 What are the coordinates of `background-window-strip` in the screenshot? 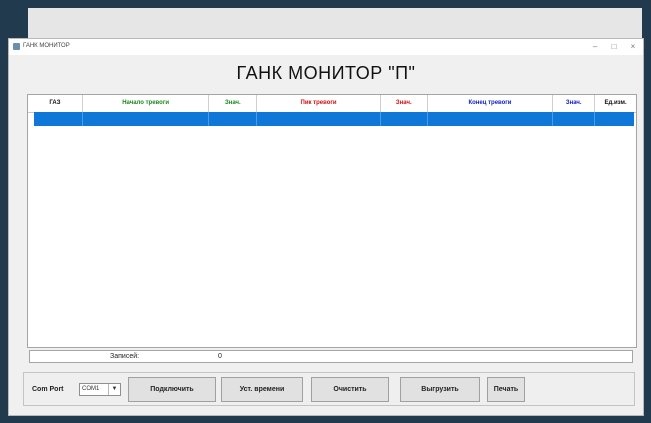 It's located at (335, 23).